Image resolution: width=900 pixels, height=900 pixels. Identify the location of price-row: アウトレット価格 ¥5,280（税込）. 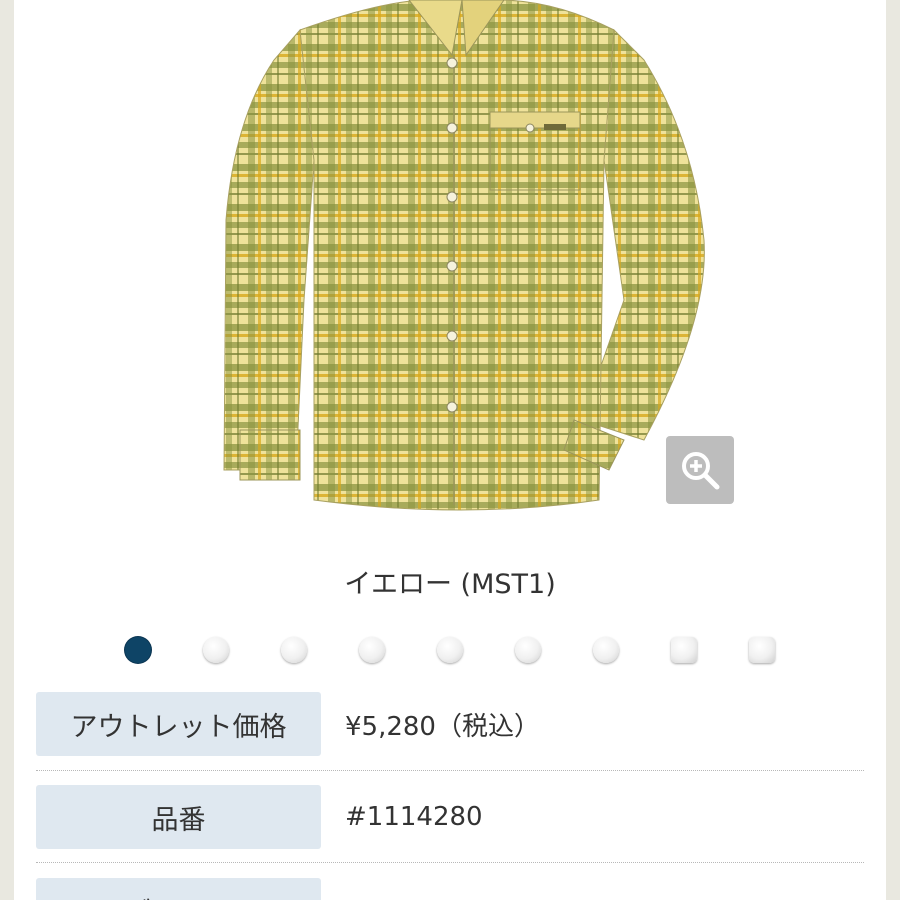
(450, 724).